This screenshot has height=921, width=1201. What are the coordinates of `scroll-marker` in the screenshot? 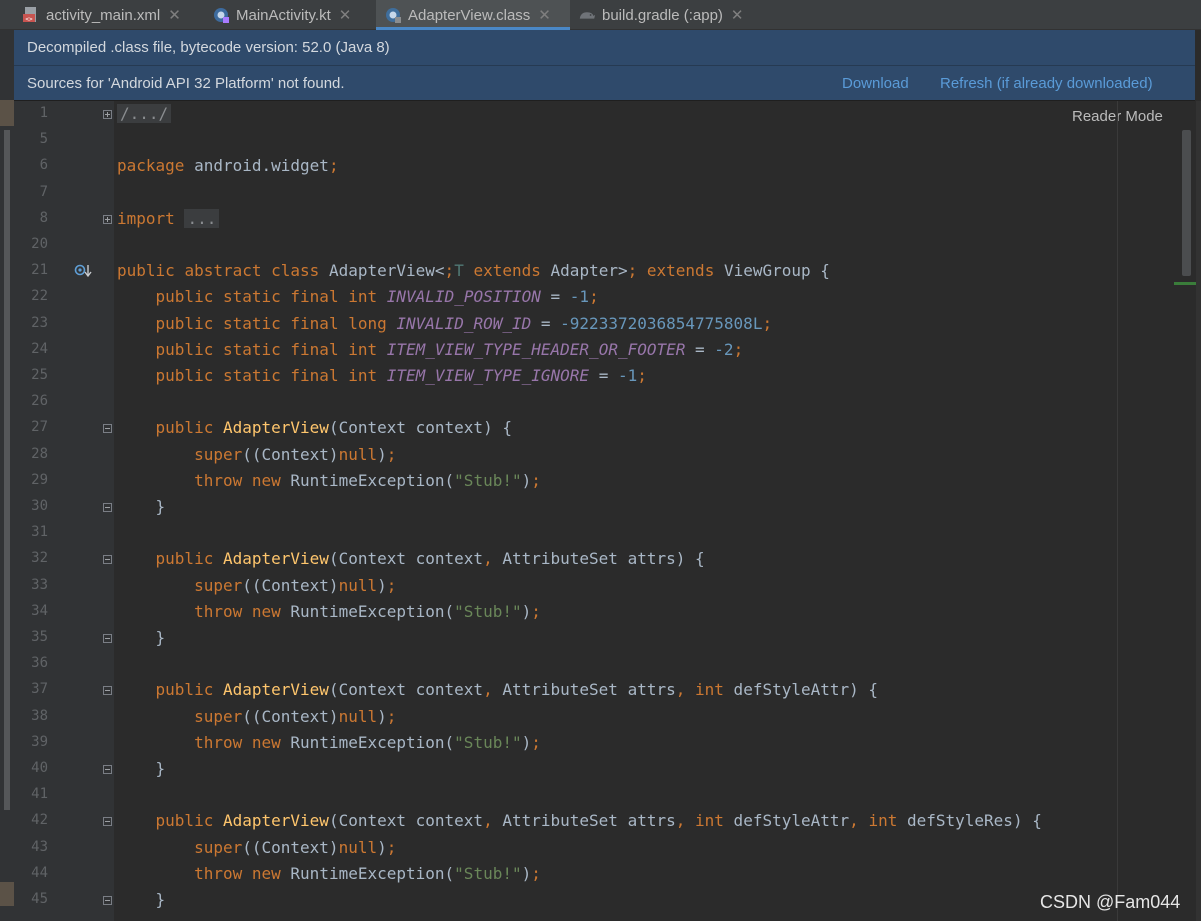 It's located at (1185, 283).